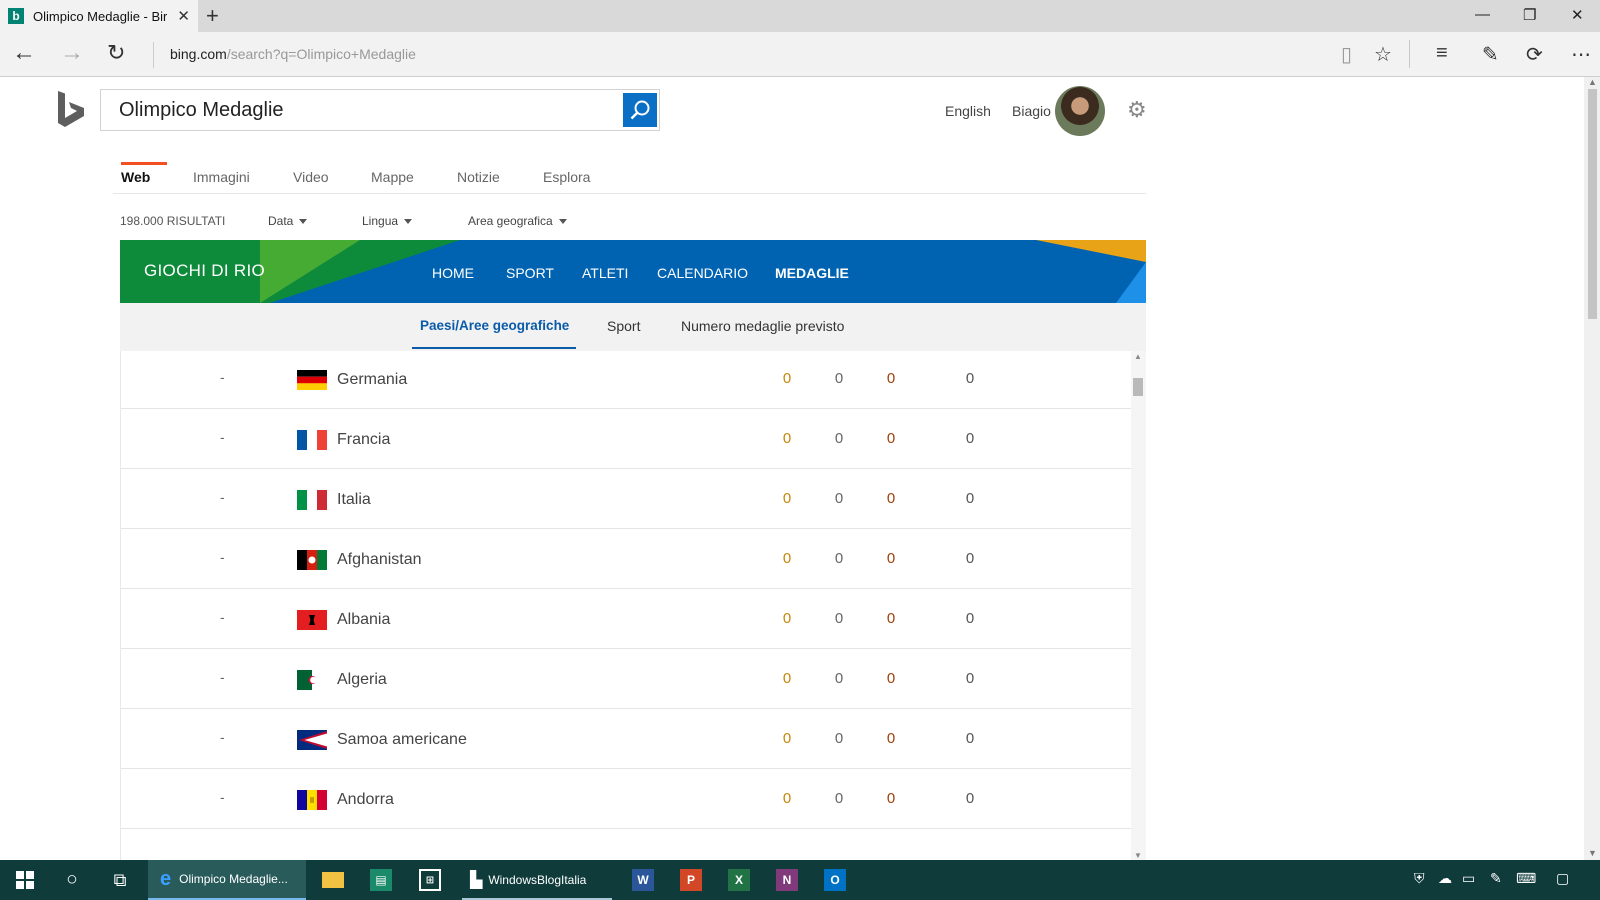 The height and width of the screenshot is (900, 1600). I want to click on pen-icon: ✎, so click(1496, 878).